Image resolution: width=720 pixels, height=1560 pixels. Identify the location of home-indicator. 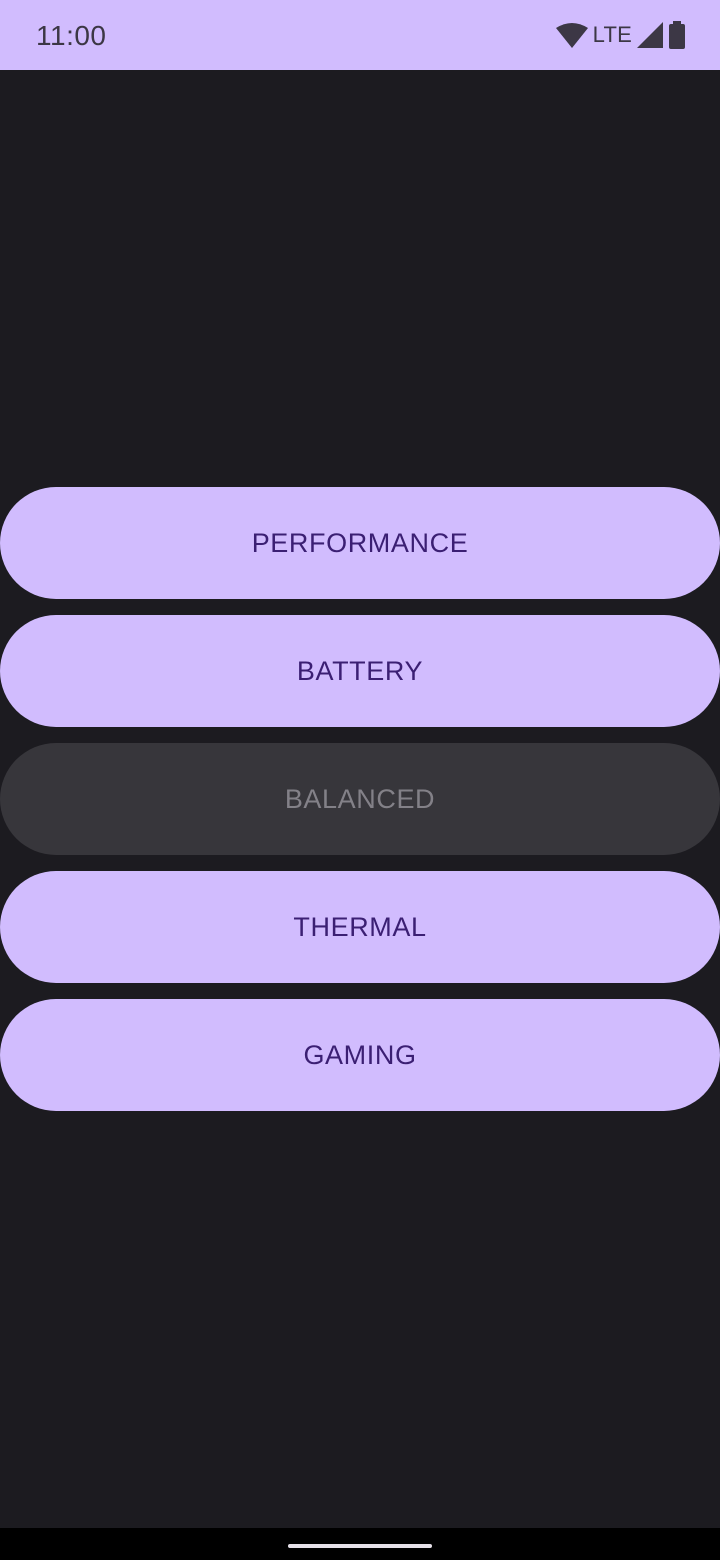
(360, 1546).